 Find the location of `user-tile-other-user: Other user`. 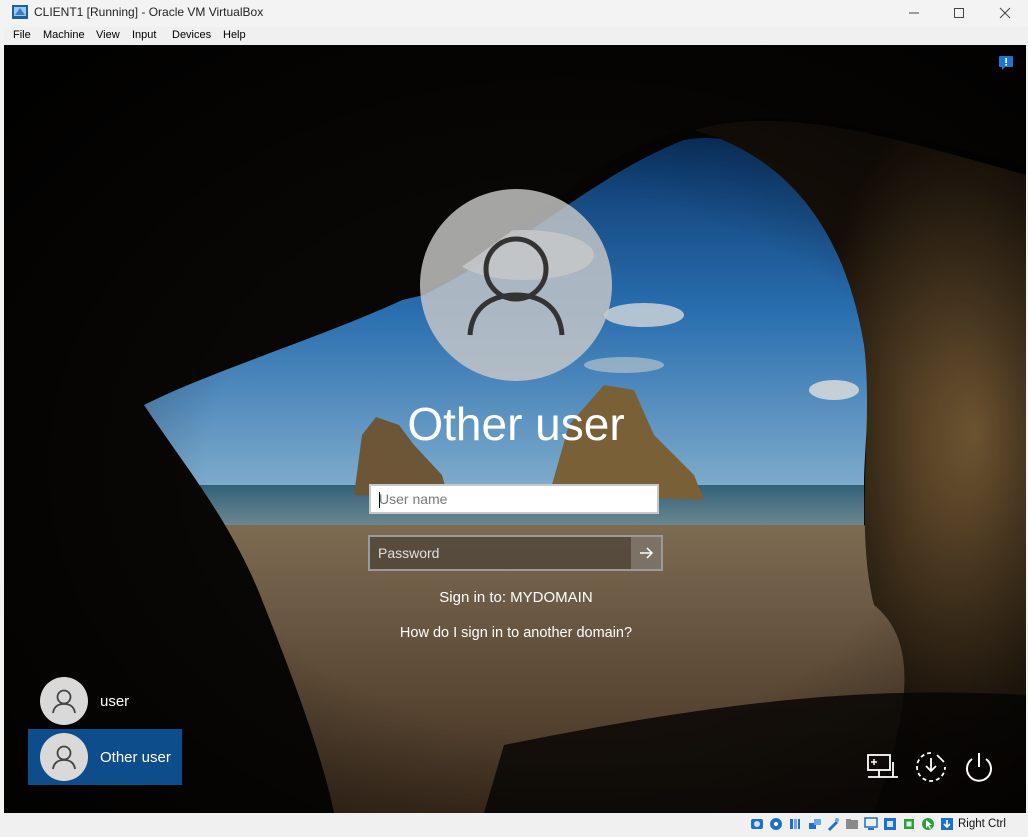

user-tile-other-user: Other user is located at coordinates (105, 757).